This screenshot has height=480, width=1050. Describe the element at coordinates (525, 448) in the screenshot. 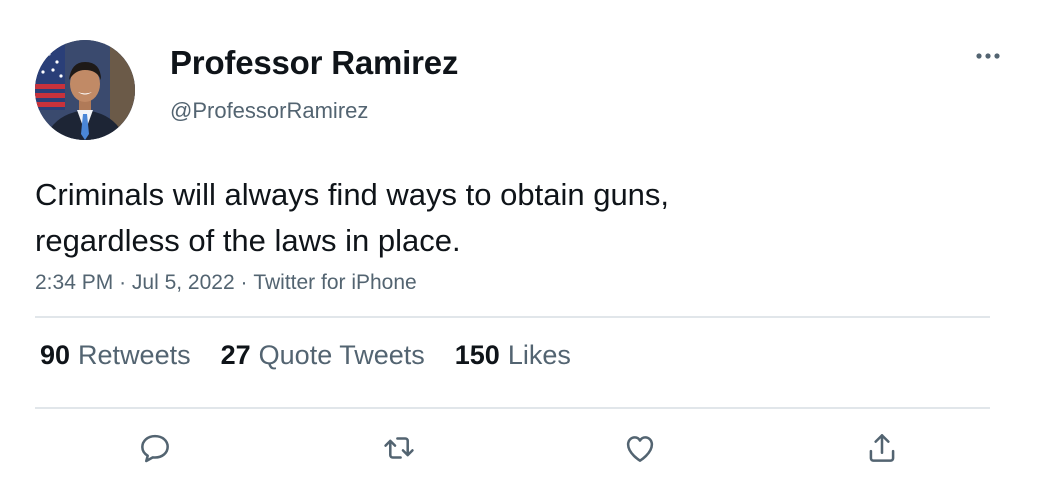

I see `action-bar` at that location.